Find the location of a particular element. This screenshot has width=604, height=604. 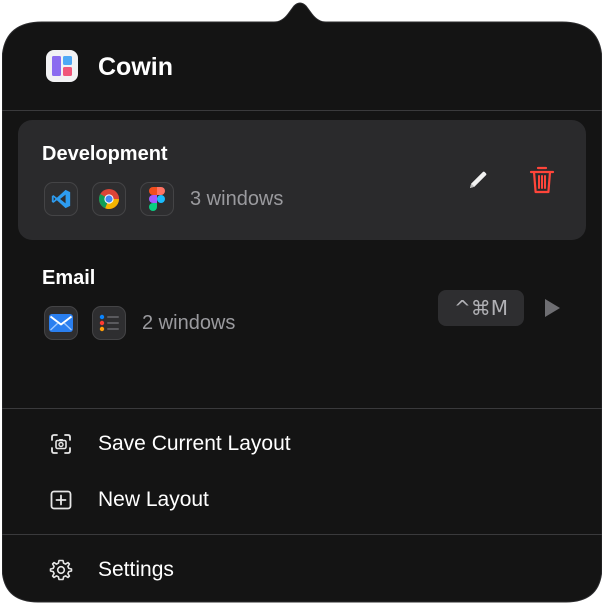

vscode-icon is located at coordinates (61, 199).